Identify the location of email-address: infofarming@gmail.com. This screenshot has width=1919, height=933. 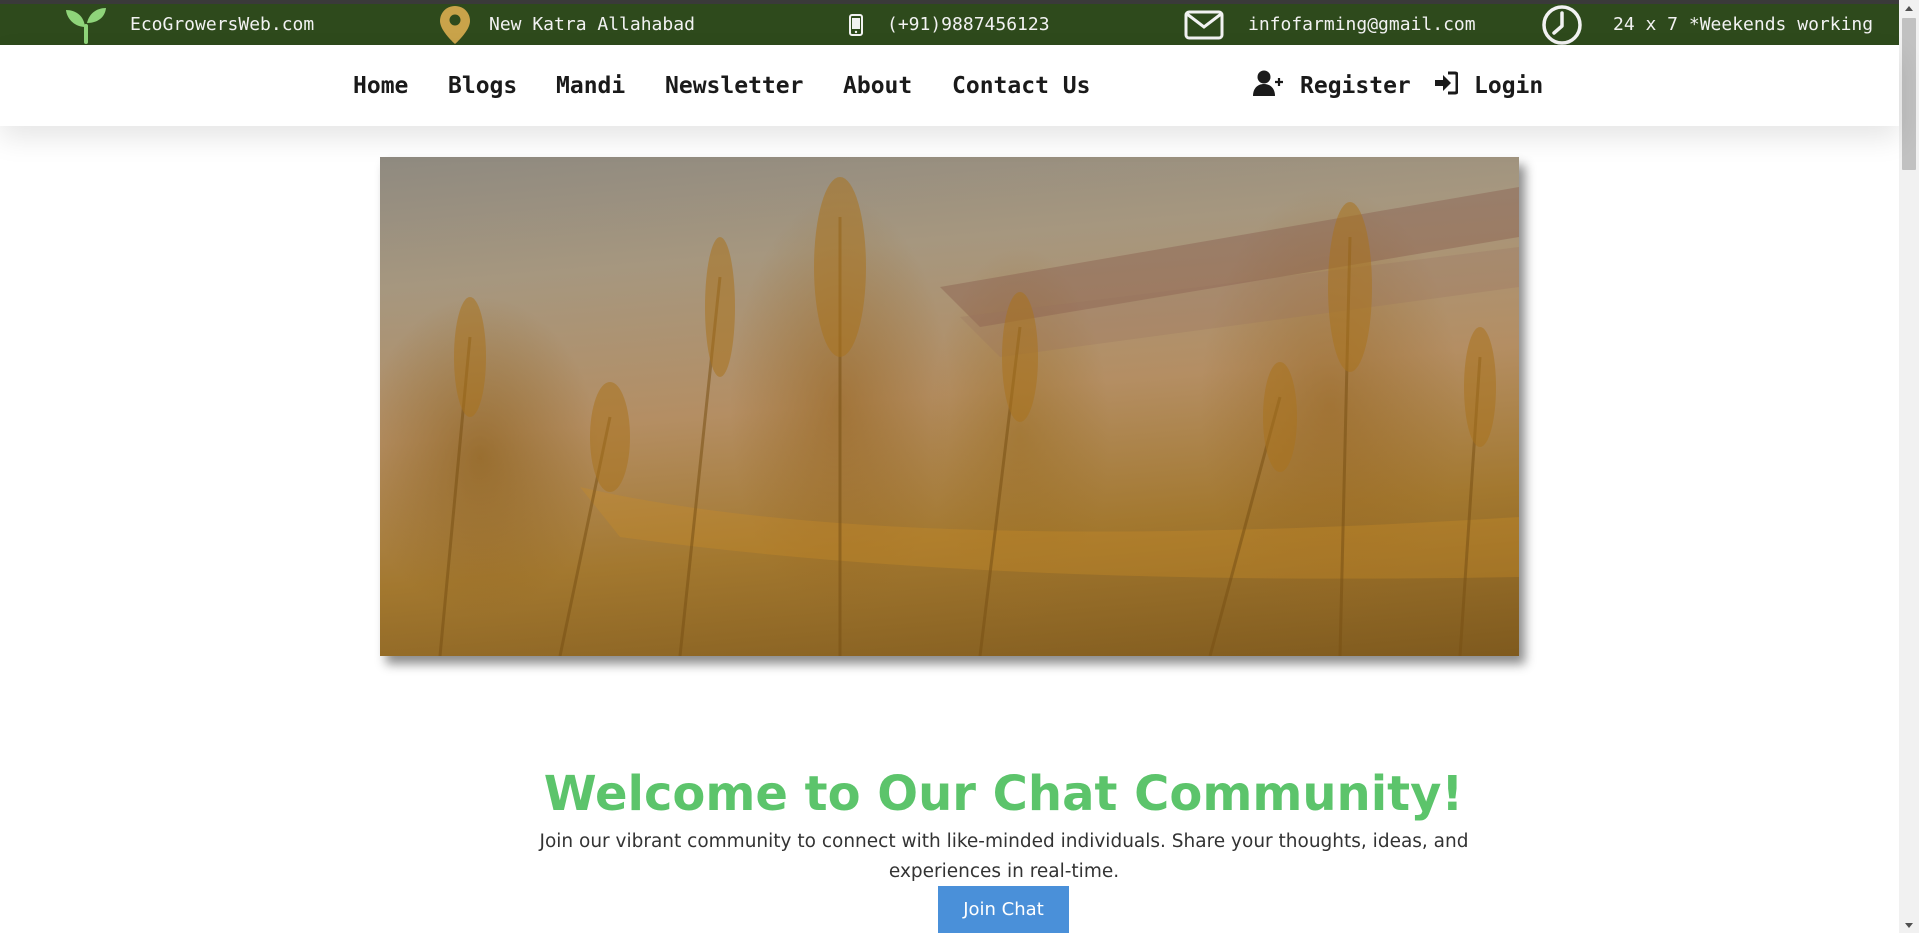
(1362, 24).